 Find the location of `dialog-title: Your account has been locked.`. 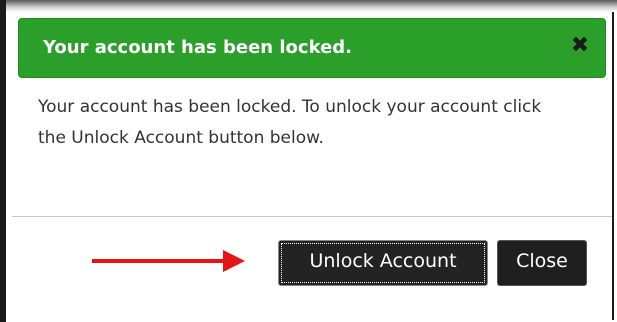

dialog-title: Your account has been locked. is located at coordinates (198, 47).